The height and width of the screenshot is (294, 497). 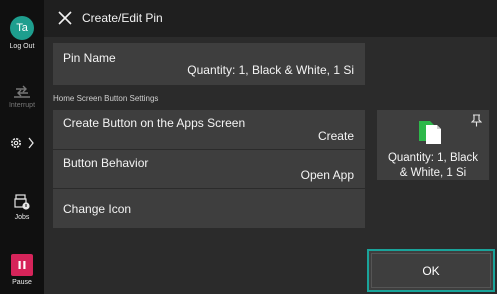 I want to click on title-bar: Create/Edit Pin, so click(x=270, y=18).